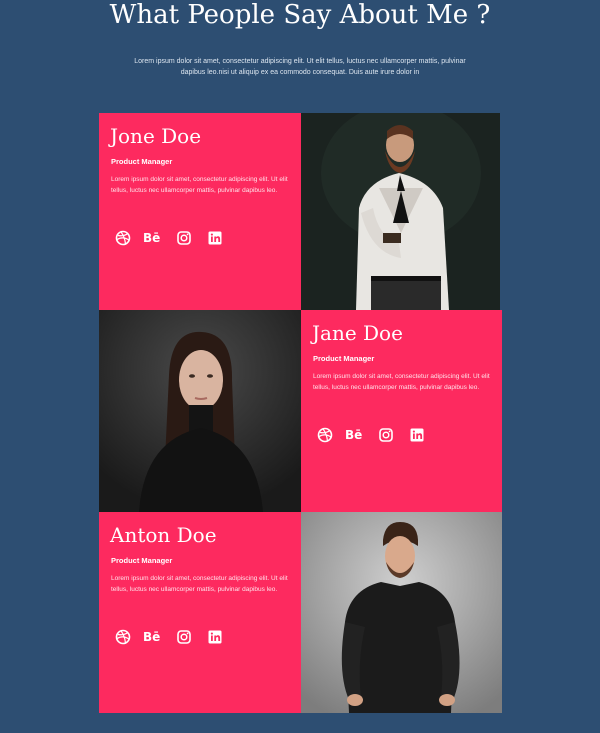  What do you see at coordinates (357, 333) in the screenshot?
I see `person-name: Jane Doe` at bounding box center [357, 333].